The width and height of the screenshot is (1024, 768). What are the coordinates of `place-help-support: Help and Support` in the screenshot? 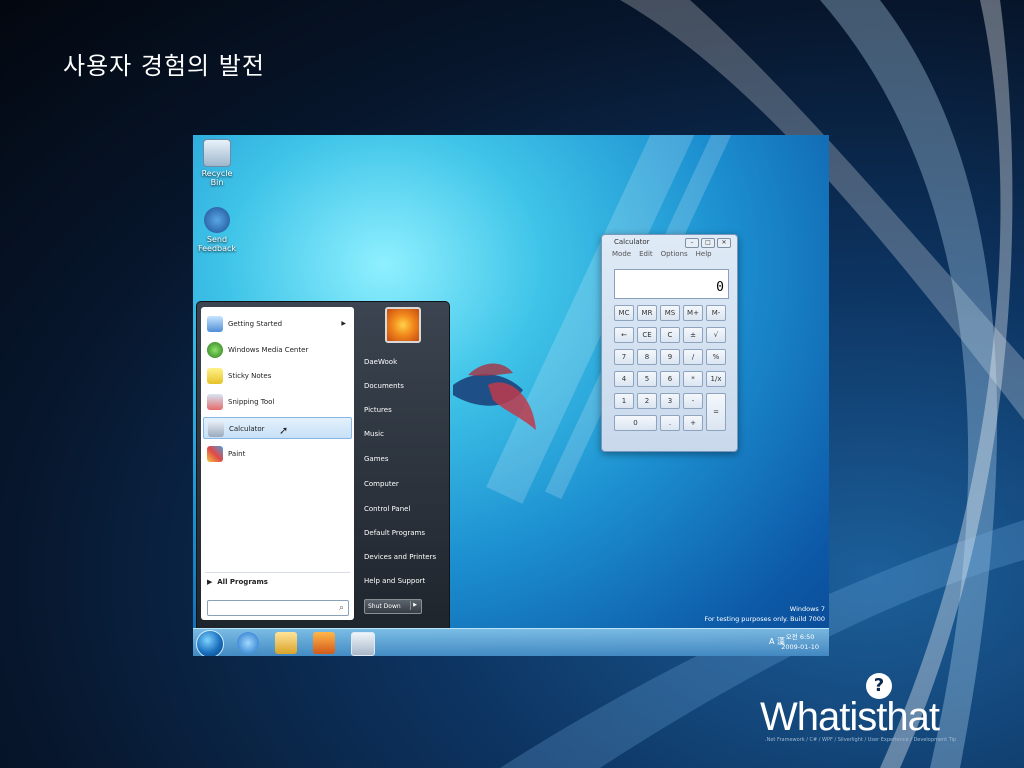 It's located at (394, 581).